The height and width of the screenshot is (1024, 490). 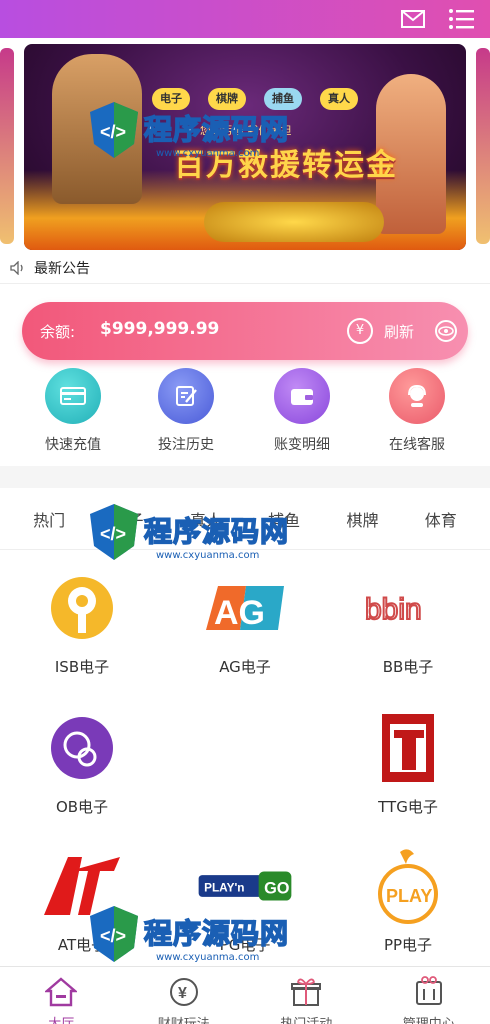 I want to click on banner-chip: 真人, so click(x=339, y=99).